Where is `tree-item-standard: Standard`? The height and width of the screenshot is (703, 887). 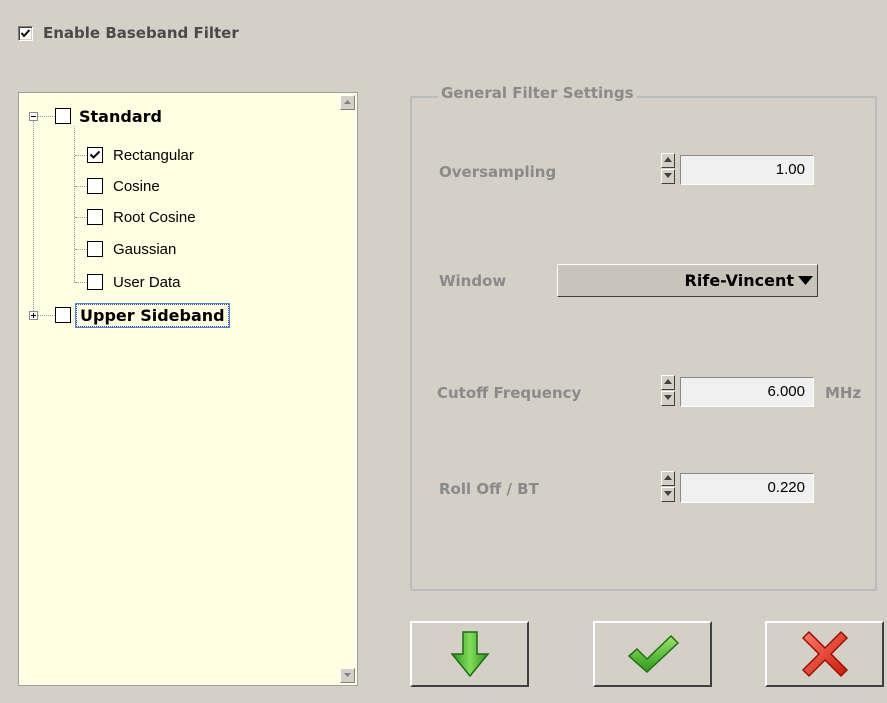 tree-item-standard: Standard is located at coordinates (108, 116).